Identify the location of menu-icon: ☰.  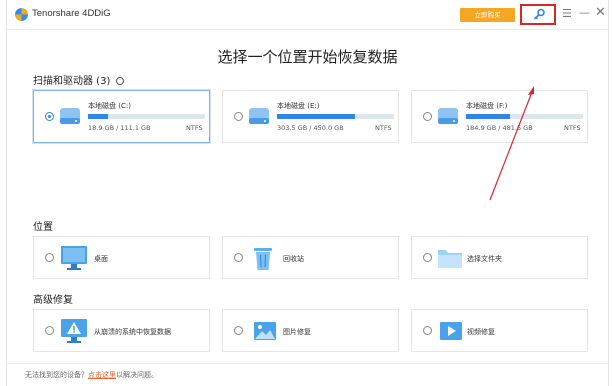
(567, 14).